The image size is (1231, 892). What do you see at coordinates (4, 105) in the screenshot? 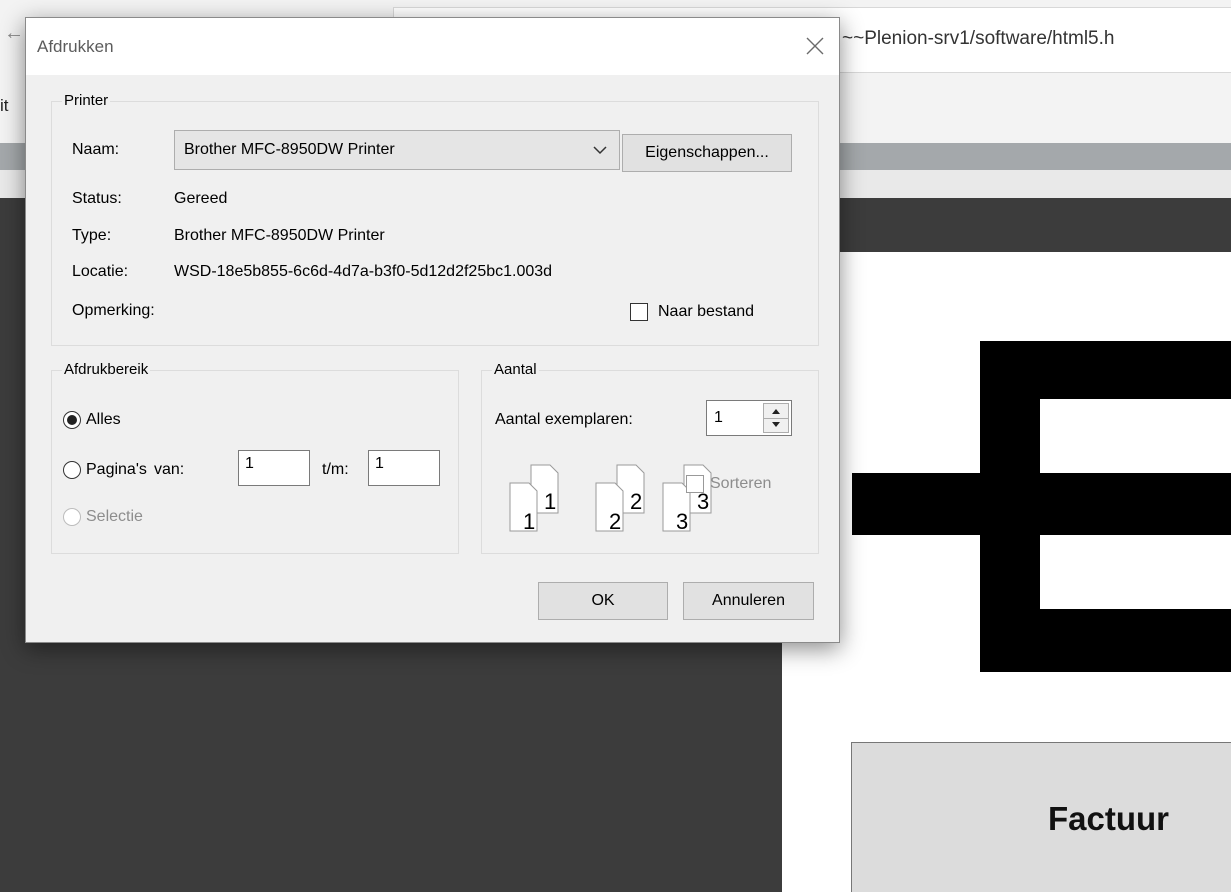
I see `toolbar-text-fragment: it` at bounding box center [4, 105].